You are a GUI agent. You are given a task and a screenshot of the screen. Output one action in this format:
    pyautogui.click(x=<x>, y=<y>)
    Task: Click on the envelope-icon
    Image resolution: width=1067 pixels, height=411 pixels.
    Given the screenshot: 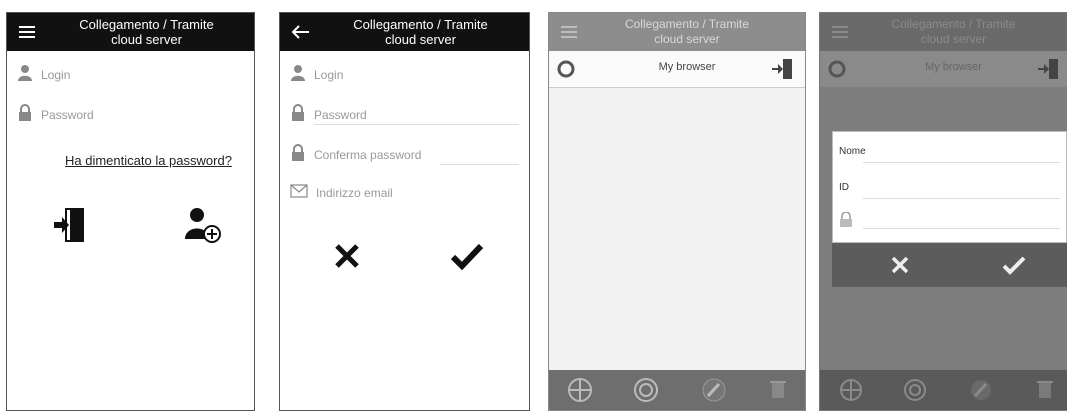 What is the action you would take?
    pyautogui.click(x=299, y=193)
    